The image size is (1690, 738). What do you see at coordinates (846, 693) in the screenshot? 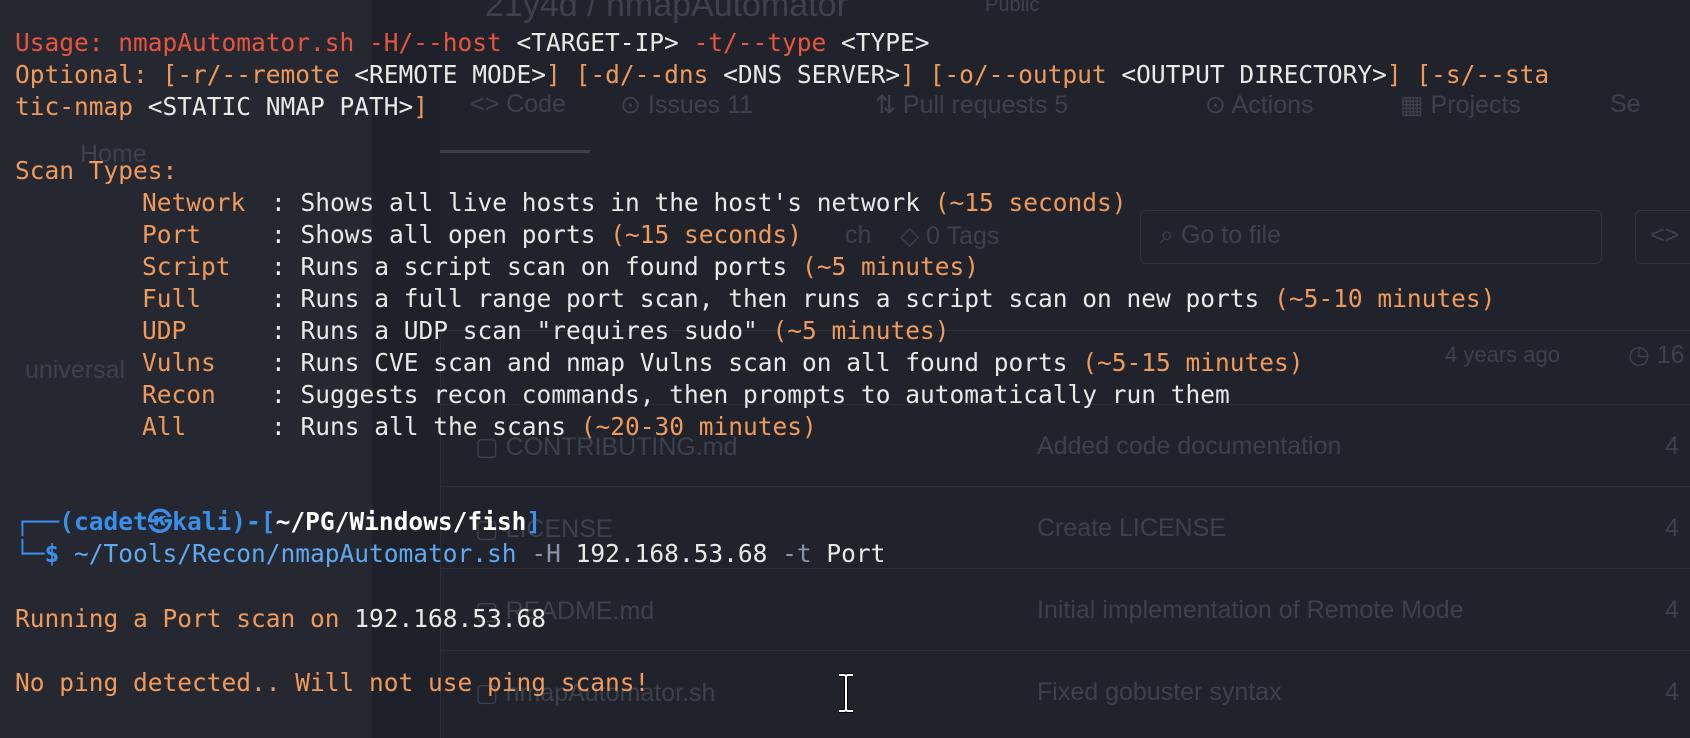
I see `text-cursor-icon` at bounding box center [846, 693].